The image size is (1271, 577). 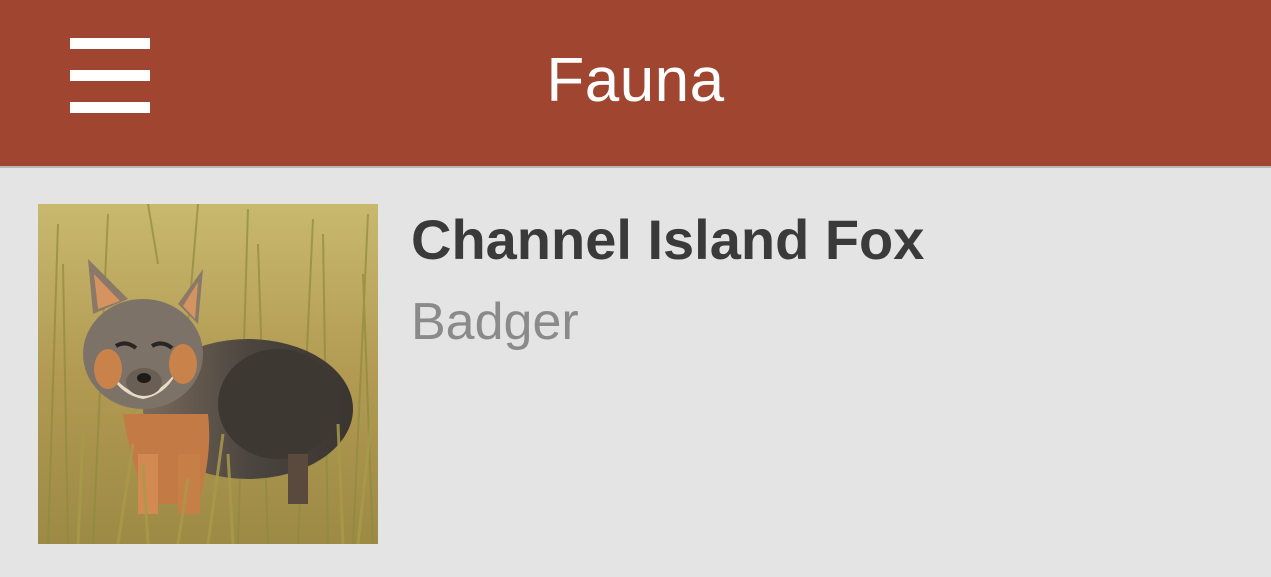 What do you see at coordinates (495, 322) in the screenshot?
I see `animal-subtitle: Badger` at bounding box center [495, 322].